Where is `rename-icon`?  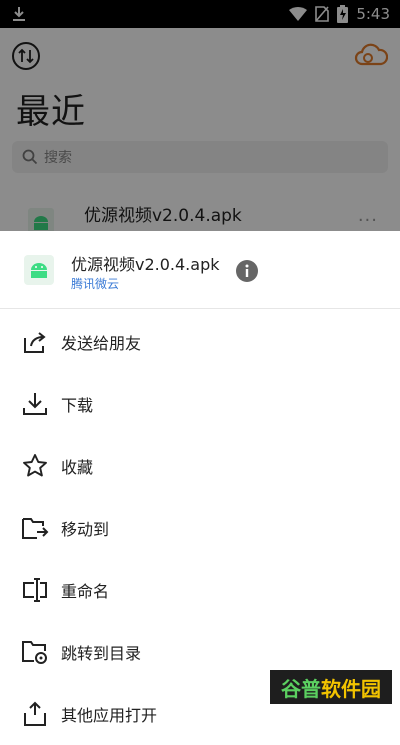
rename-icon is located at coordinates (35, 590).